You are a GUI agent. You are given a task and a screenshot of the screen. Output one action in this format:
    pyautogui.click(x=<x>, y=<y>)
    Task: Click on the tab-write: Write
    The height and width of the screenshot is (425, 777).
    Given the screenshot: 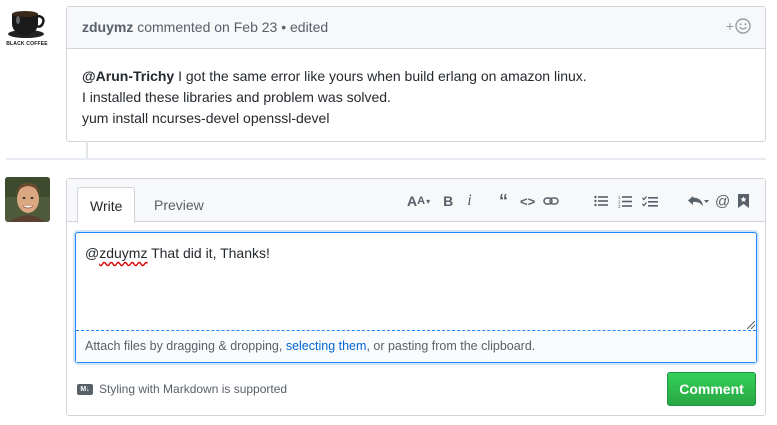 What is the action you would take?
    pyautogui.click(x=106, y=205)
    